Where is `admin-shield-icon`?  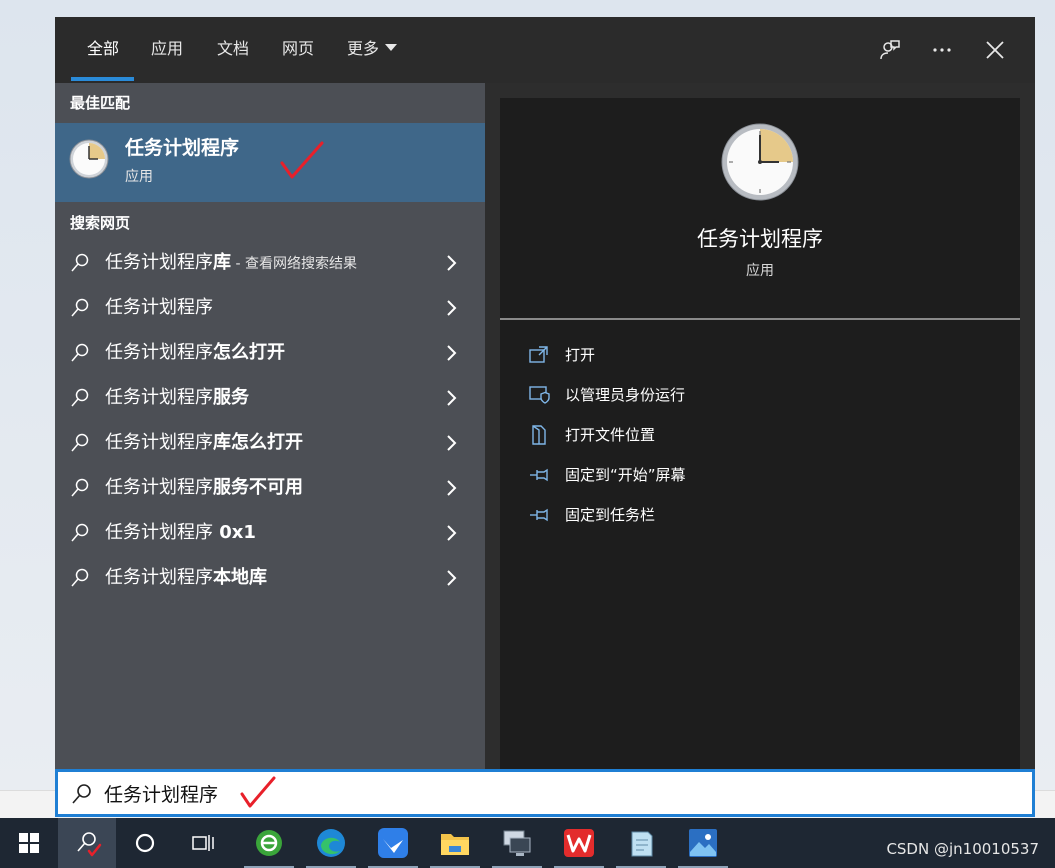
admin-shield-icon is located at coordinates (539, 395).